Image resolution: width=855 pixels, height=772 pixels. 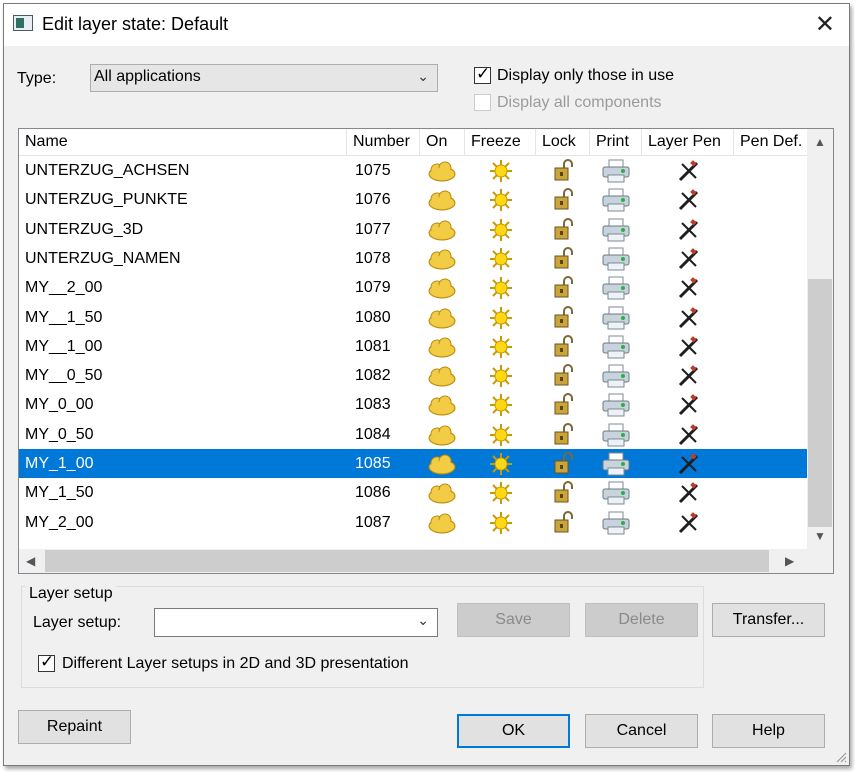 What do you see at coordinates (413, 375) in the screenshot?
I see `table-row: MY__0_50 1082` at bounding box center [413, 375].